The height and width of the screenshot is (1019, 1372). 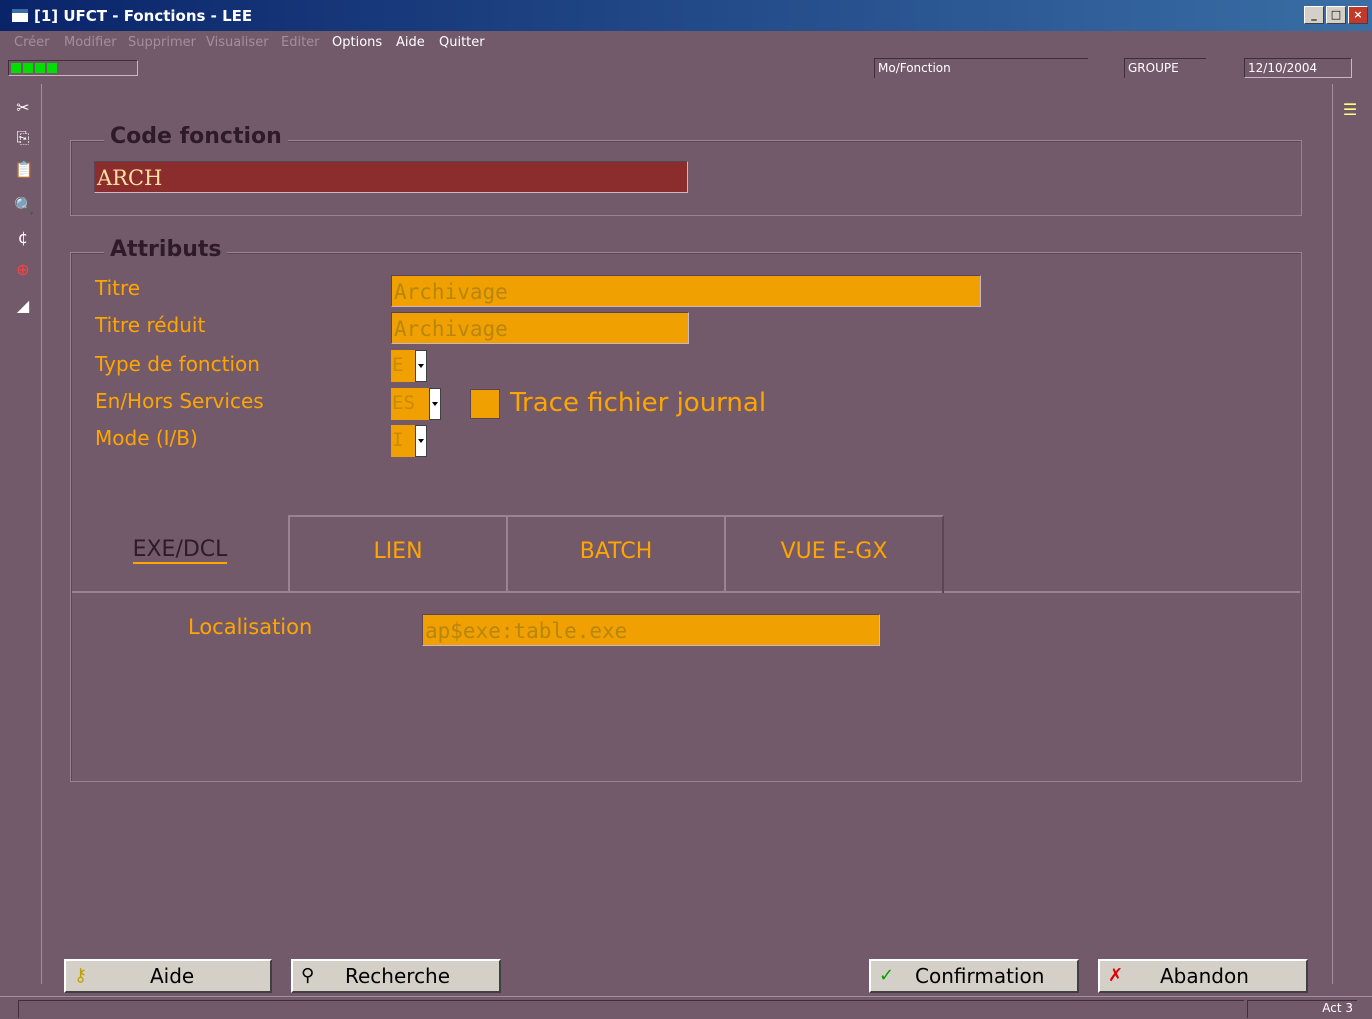 What do you see at coordinates (485, 404) in the screenshot?
I see `trace-checkbox` at bounding box center [485, 404].